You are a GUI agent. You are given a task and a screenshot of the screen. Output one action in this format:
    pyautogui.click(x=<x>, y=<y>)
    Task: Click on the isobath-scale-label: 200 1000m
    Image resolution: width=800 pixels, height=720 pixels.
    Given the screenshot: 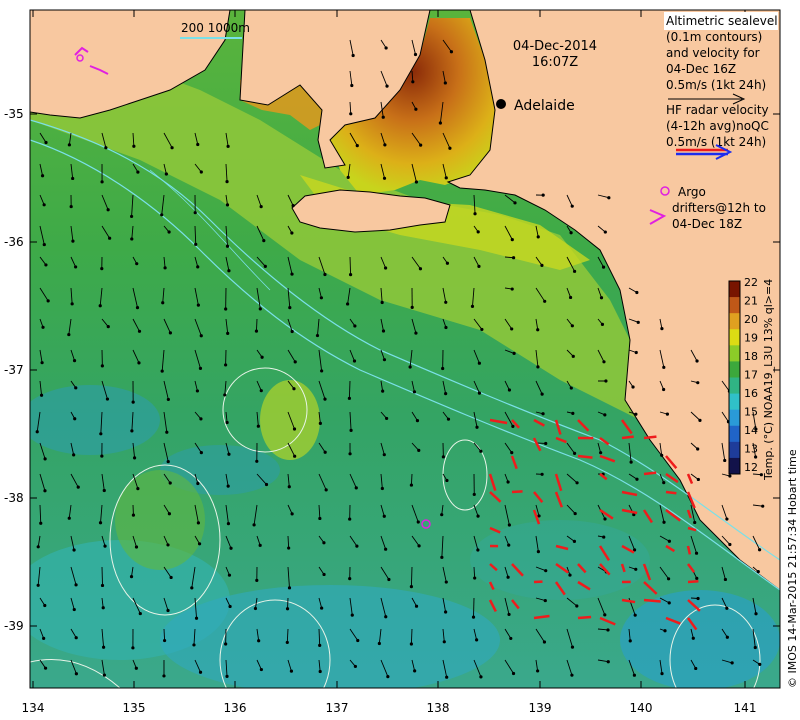 What is the action you would take?
    pyautogui.click(x=215, y=28)
    